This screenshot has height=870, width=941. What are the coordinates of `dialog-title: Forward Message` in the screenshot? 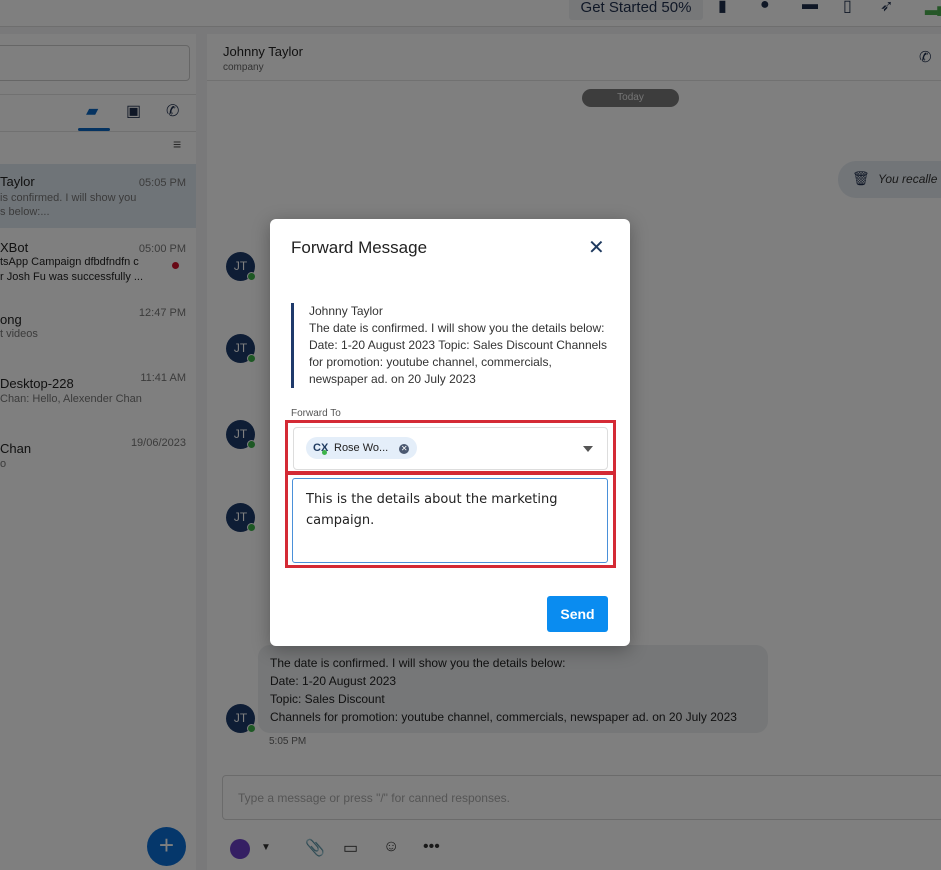 It's located at (359, 247).